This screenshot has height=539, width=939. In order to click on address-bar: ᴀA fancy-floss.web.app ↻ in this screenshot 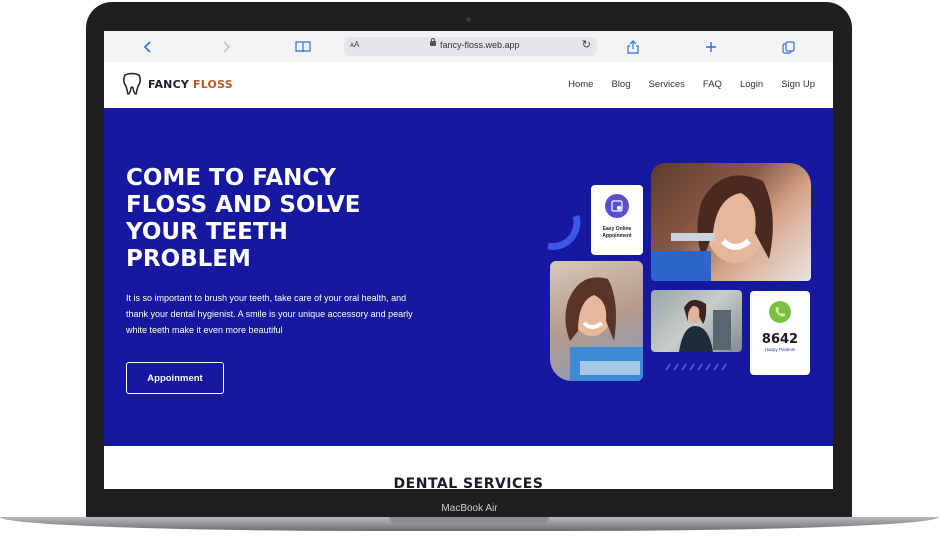, I will do `click(470, 46)`.